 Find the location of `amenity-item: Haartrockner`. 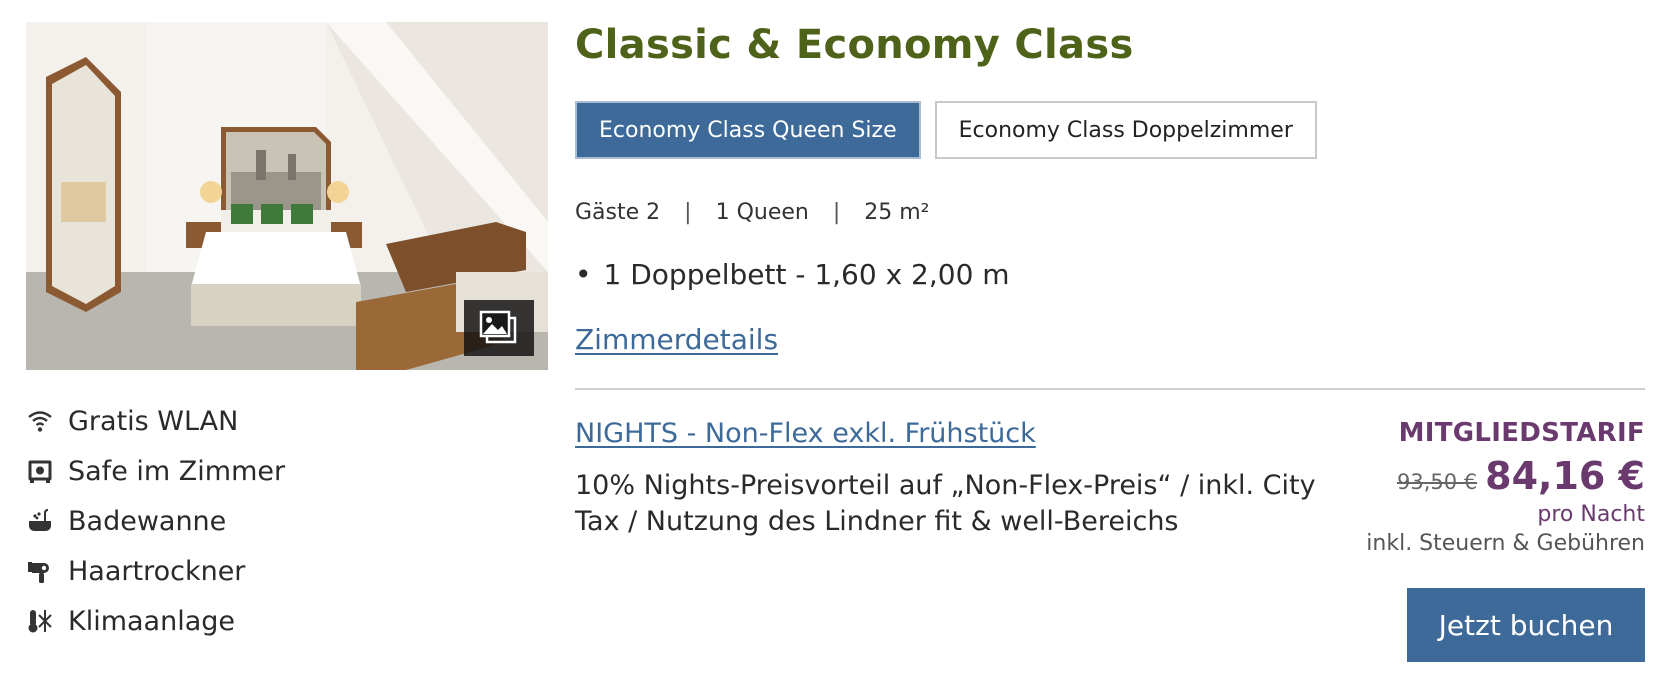

amenity-item: Haartrockner is located at coordinates (276, 571).